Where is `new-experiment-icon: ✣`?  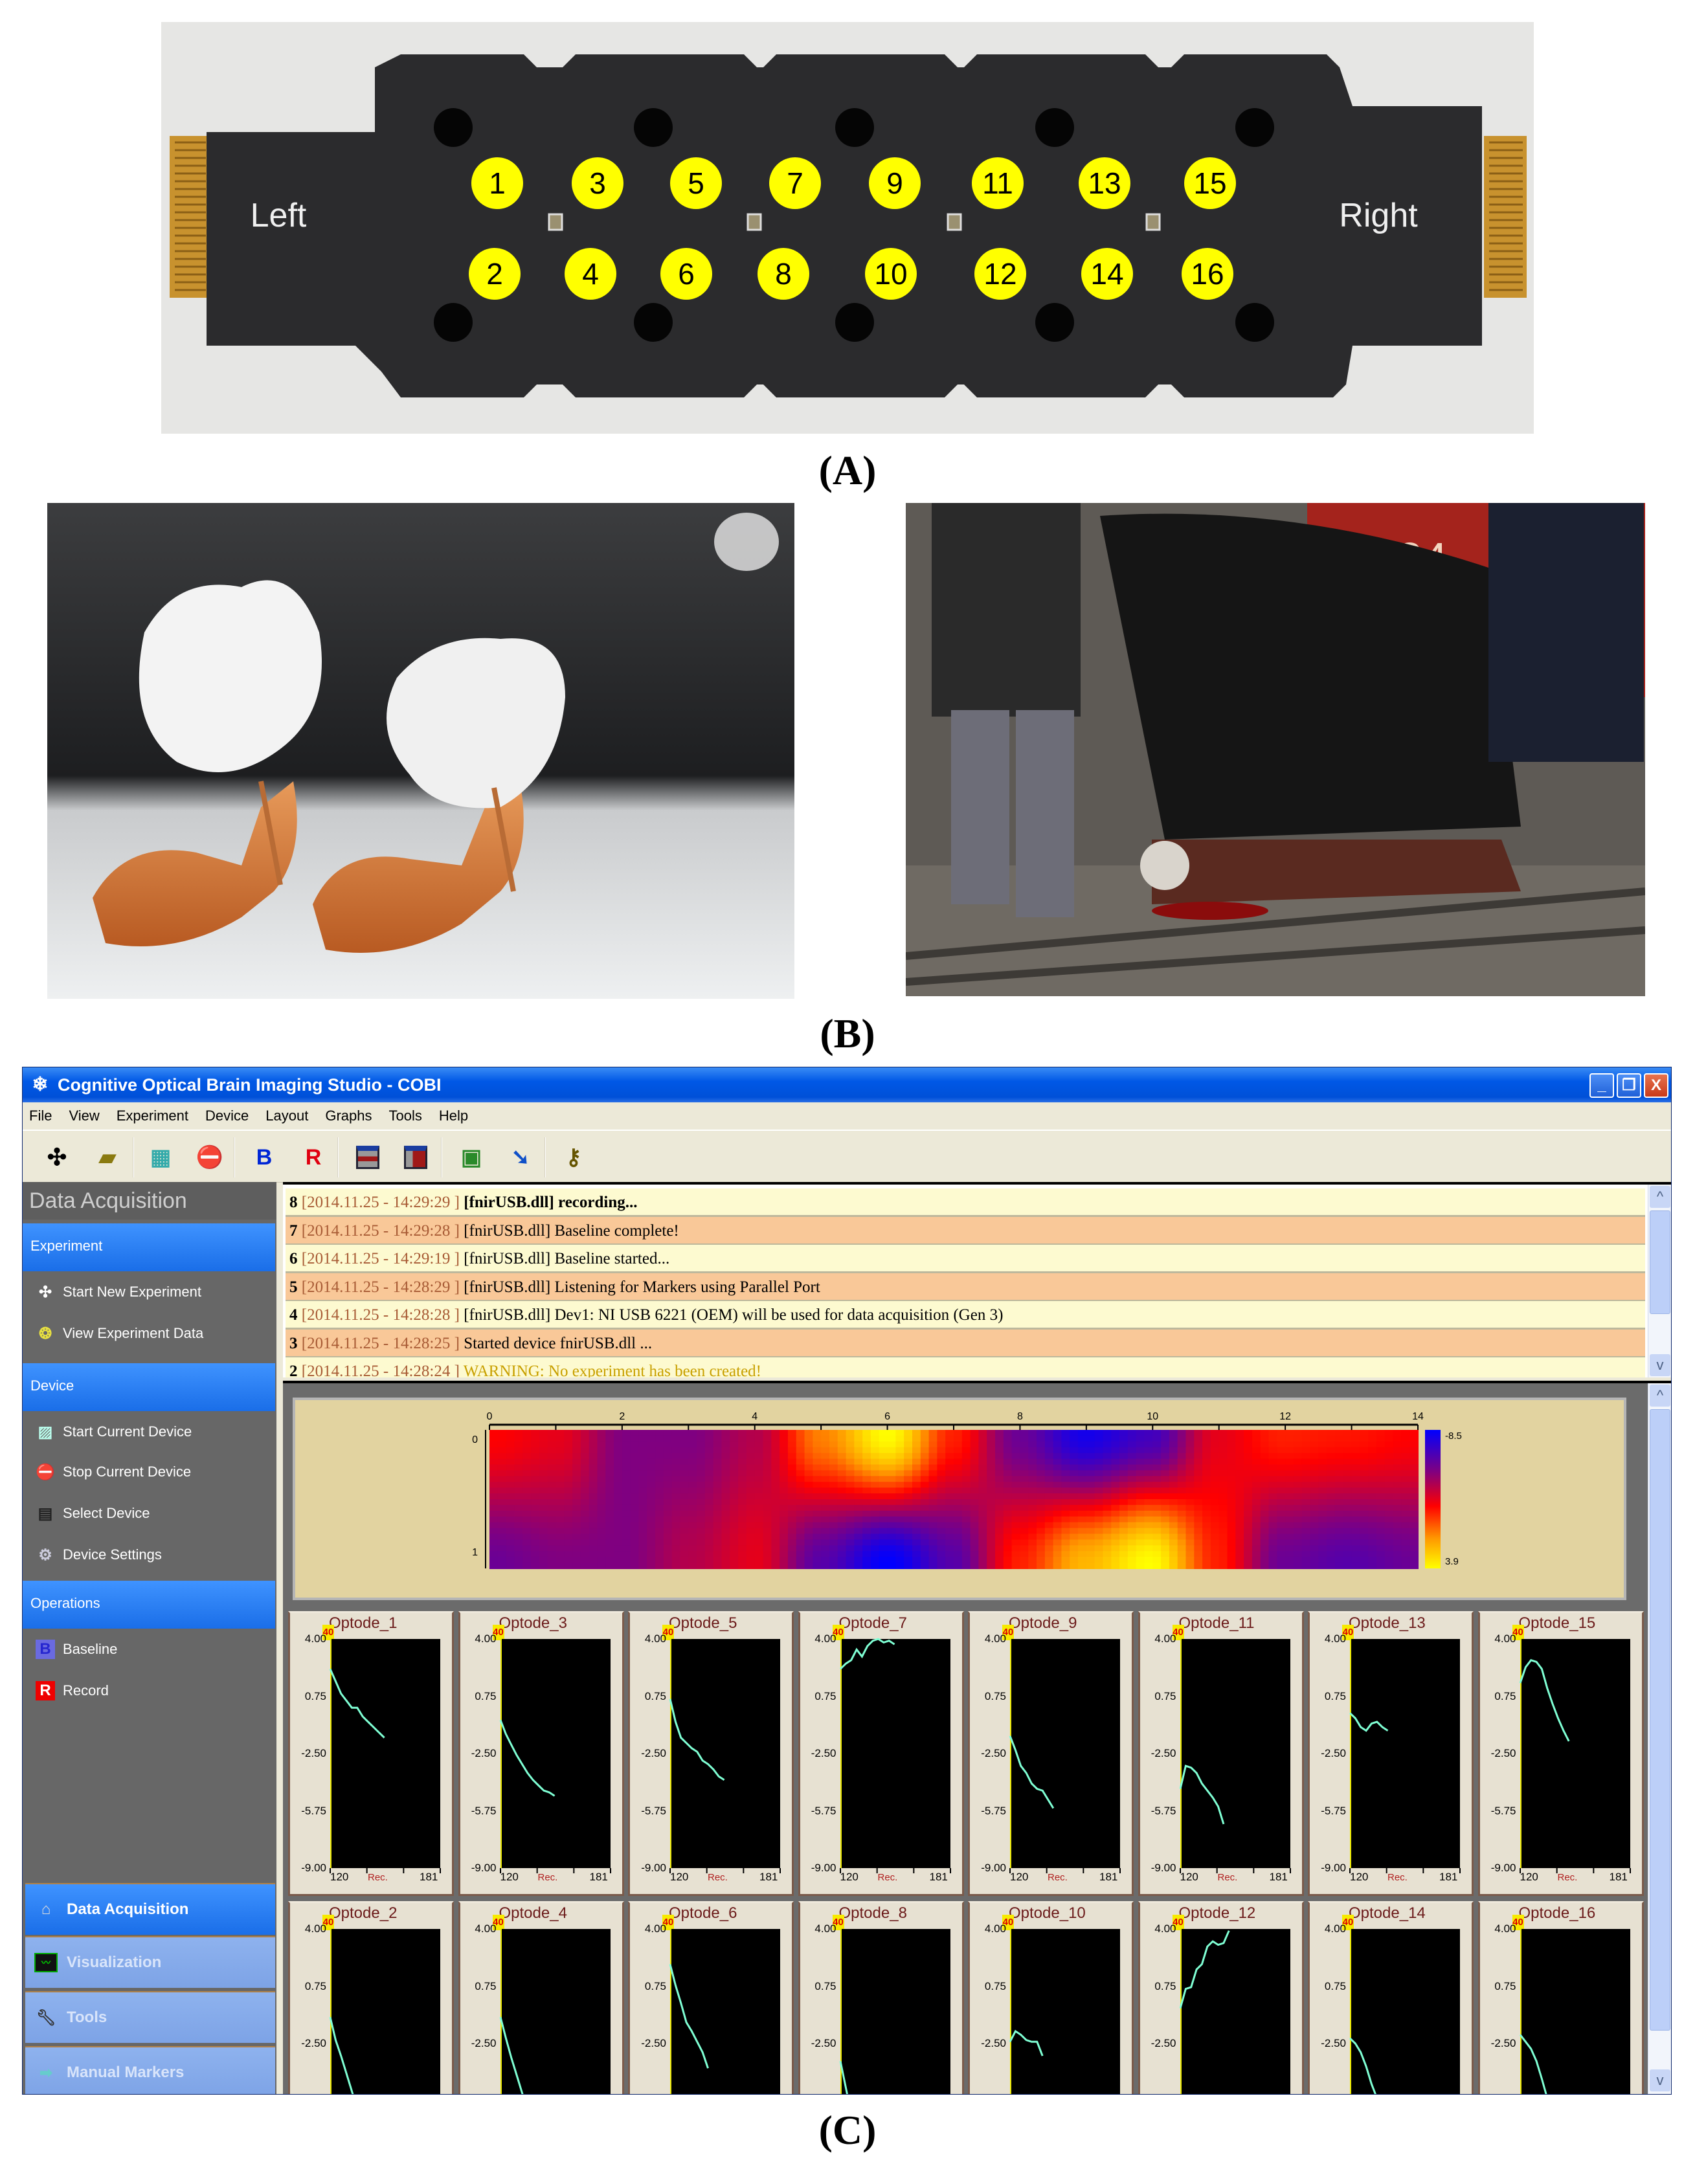
new-experiment-icon: ✣ is located at coordinates (57, 1157).